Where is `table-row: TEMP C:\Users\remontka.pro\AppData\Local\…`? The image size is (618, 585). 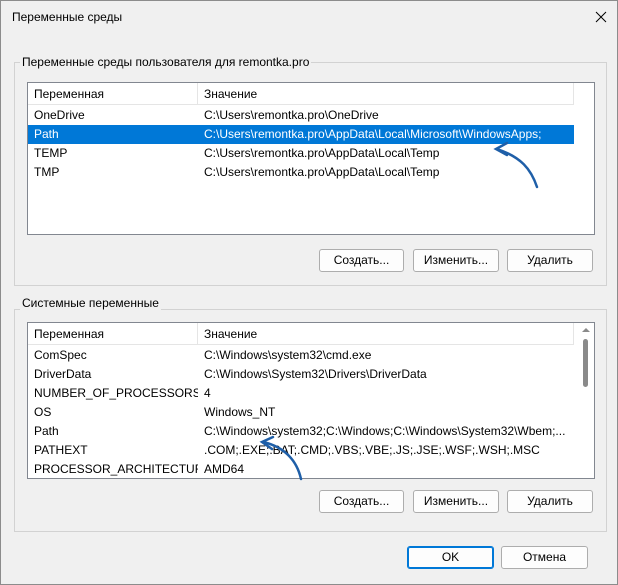
table-row: TEMP C:\Users\remontka.pro\AppData\Local\… is located at coordinates (301, 153).